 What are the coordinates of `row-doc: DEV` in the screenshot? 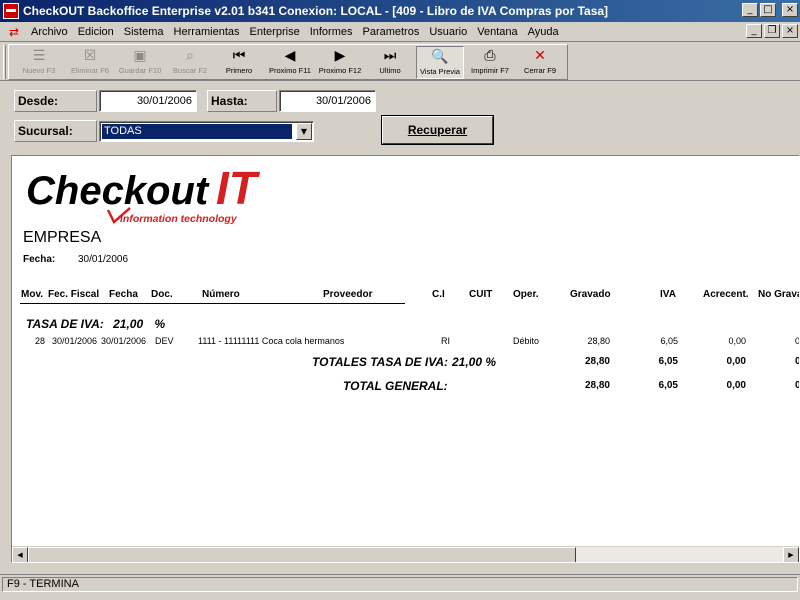 It's located at (164, 341).